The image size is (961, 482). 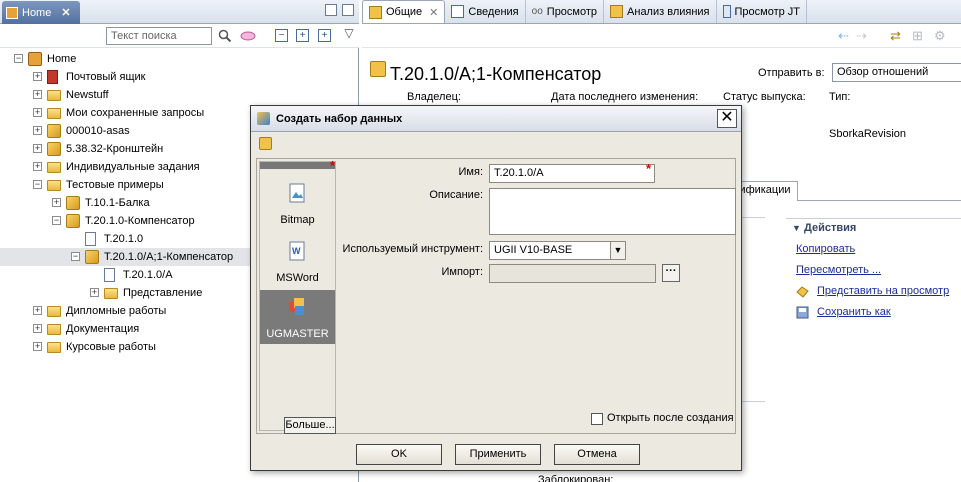 I want to click on actions-title: Действия, so click(x=830, y=228).